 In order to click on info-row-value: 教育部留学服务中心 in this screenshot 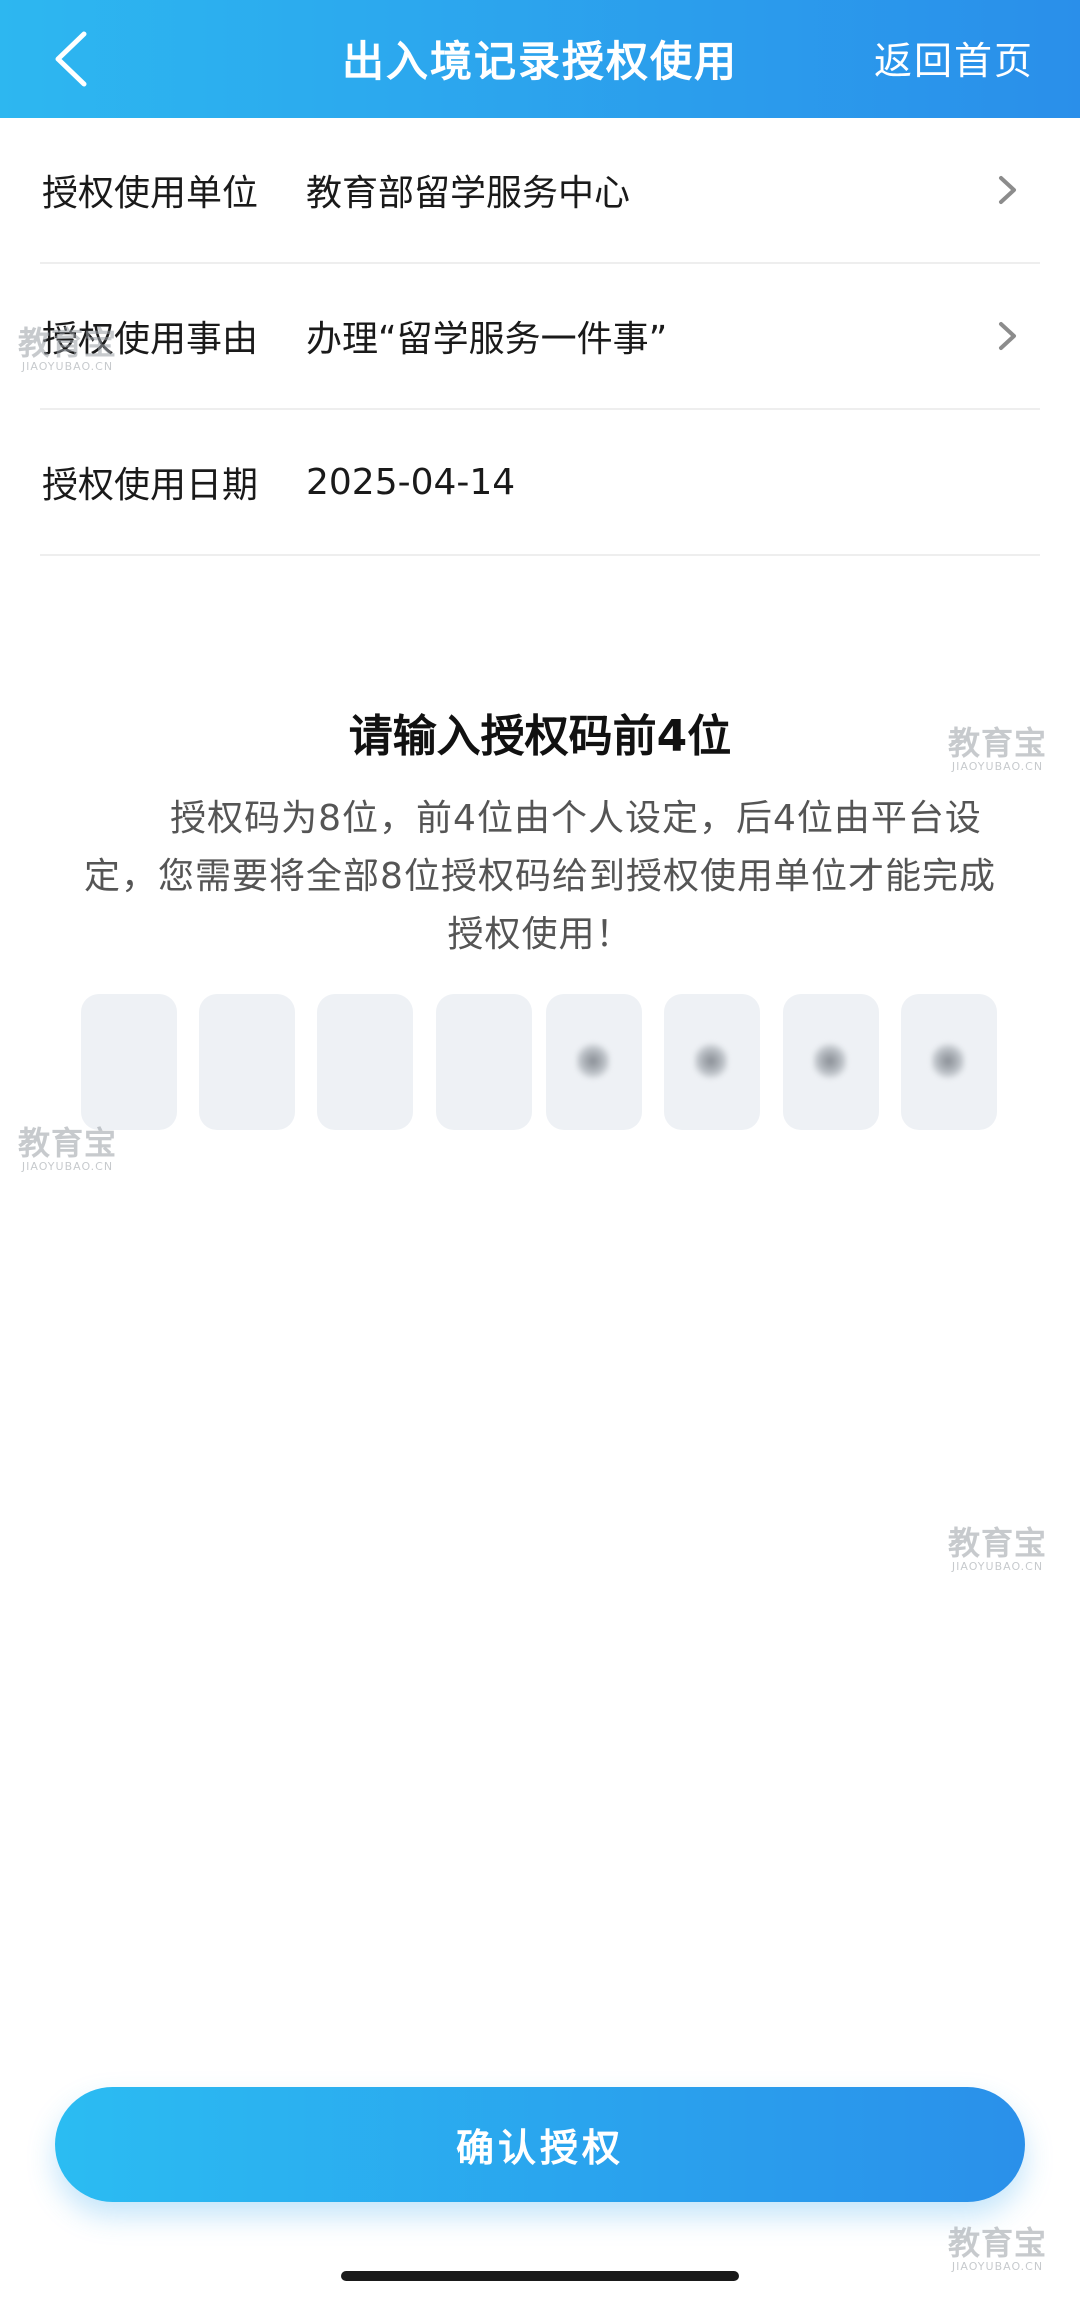, I will do `click(468, 193)`.